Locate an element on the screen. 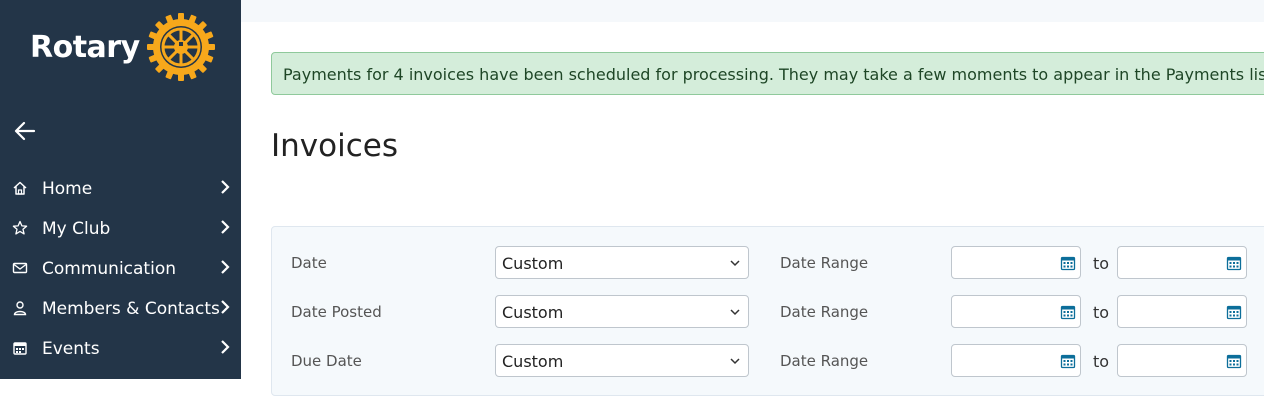 The image size is (1264, 396). logo-text: Rotary is located at coordinates (85, 47).